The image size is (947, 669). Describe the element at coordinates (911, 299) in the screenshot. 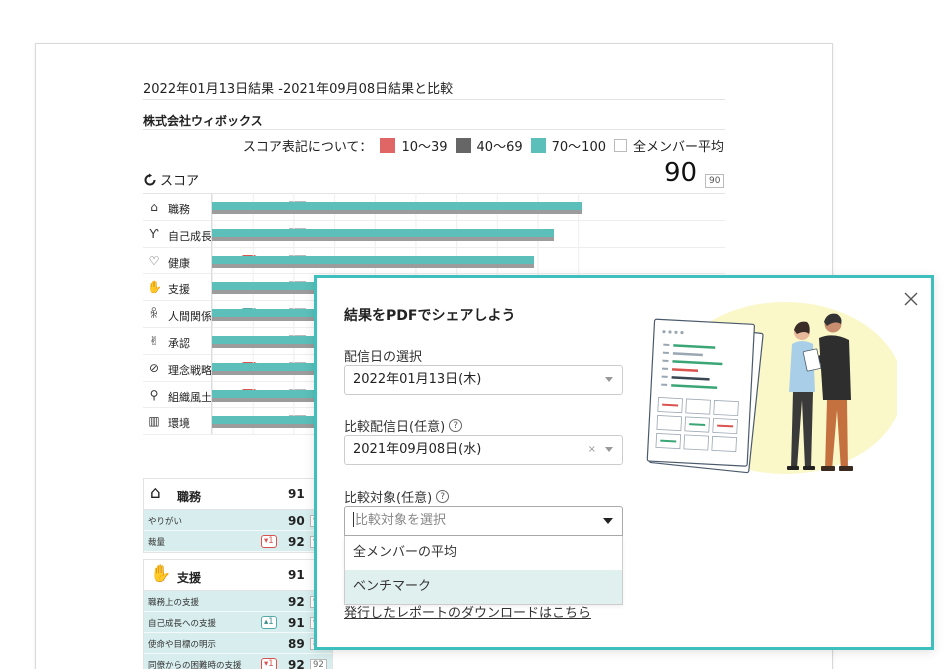

I see `close-icon` at that location.